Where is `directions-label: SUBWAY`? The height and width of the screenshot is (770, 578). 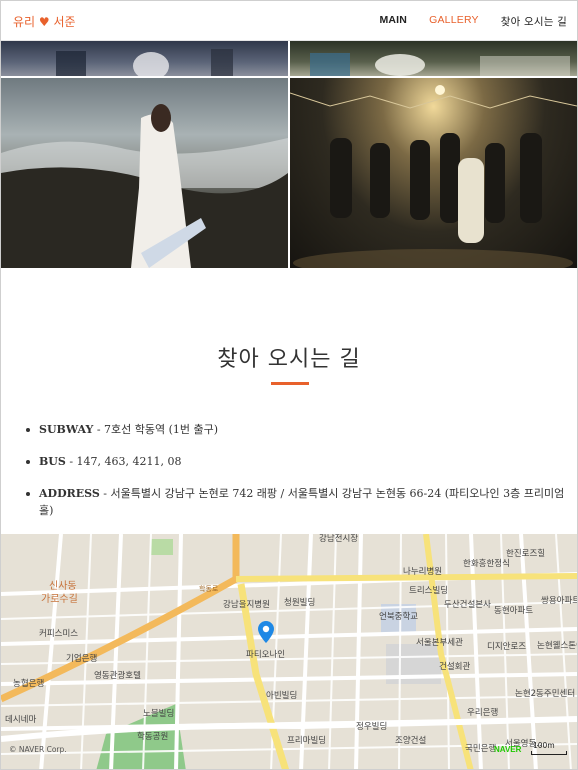 directions-label: SUBWAY is located at coordinates (66, 429).